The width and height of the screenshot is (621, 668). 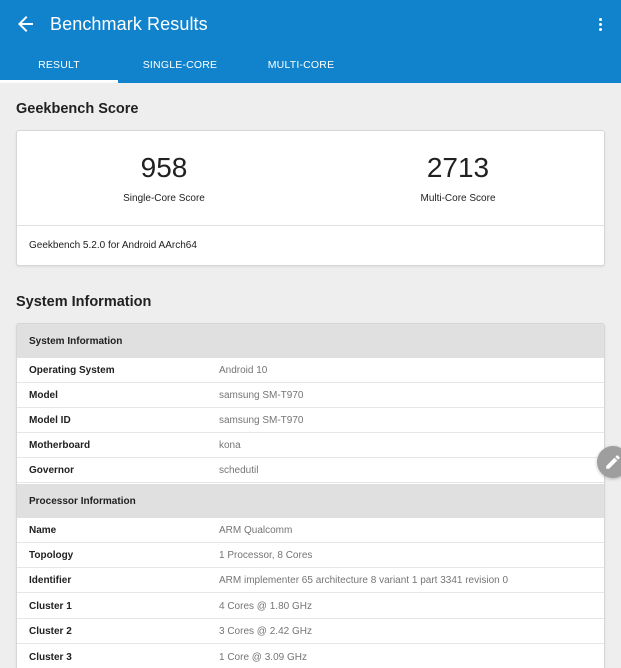 I want to click on tab-multi-core: MULTI-CORE, so click(x=301, y=65).